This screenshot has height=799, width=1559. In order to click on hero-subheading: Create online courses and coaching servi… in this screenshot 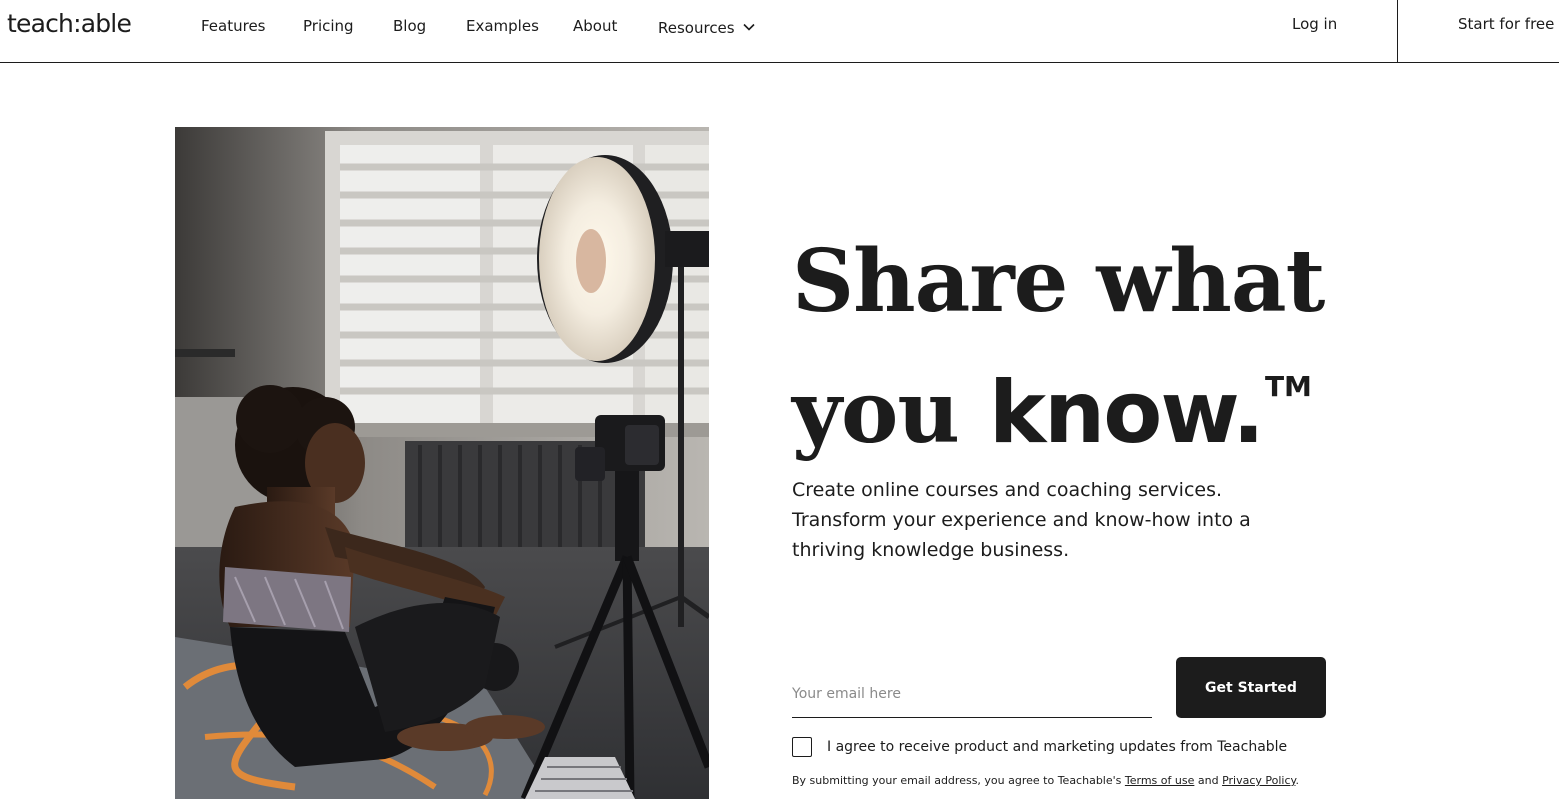, I will do `click(1052, 520)`.